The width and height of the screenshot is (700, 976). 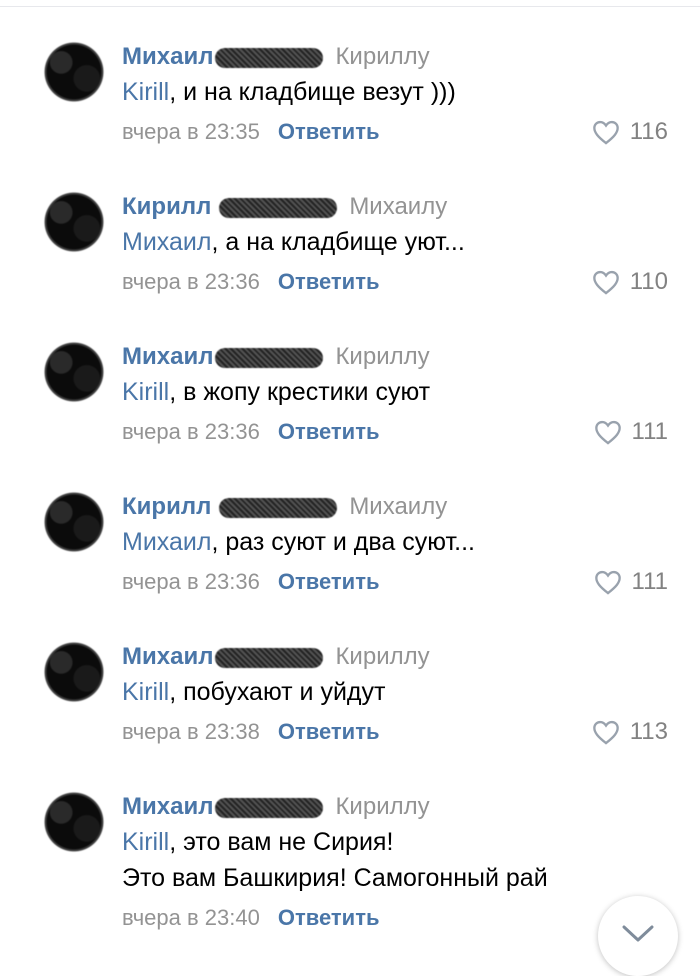 What do you see at coordinates (350, 3) in the screenshot?
I see `top-divider` at bounding box center [350, 3].